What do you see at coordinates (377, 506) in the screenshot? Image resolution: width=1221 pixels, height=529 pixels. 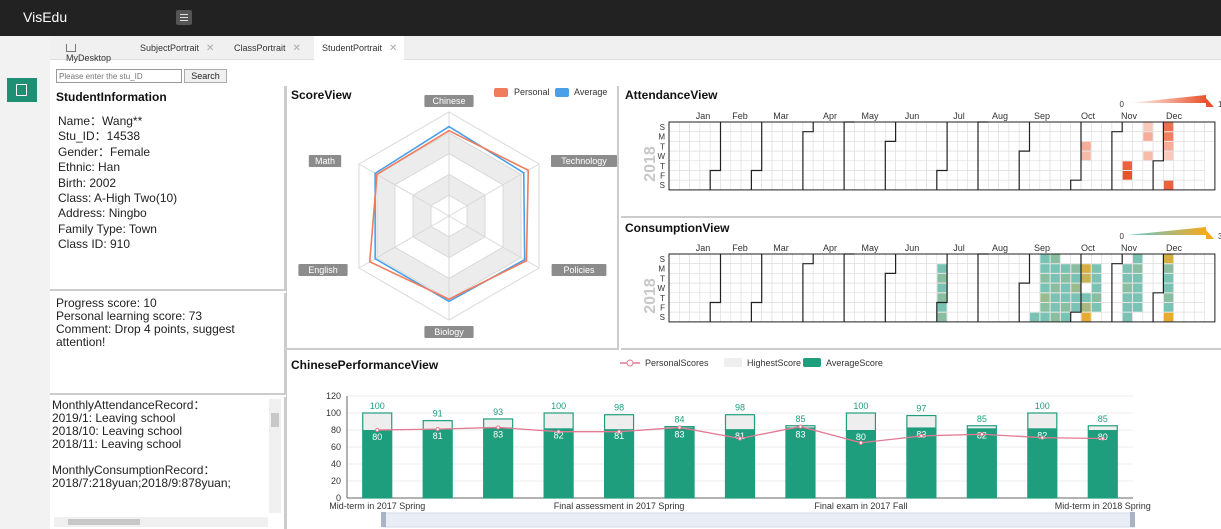 I see `x-tick-label: Mid-term in 2017 Spring` at bounding box center [377, 506].